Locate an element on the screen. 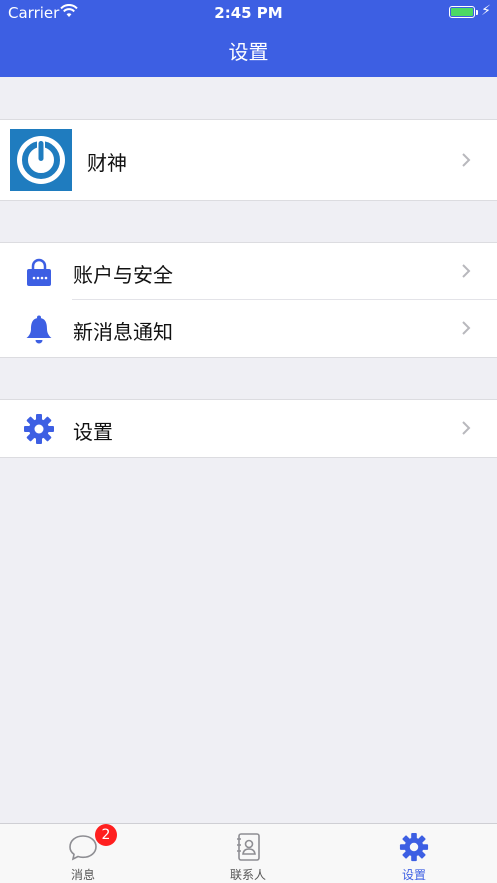 This screenshot has height=883, width=497. contacts-icon is located at coordinates (248, 847).